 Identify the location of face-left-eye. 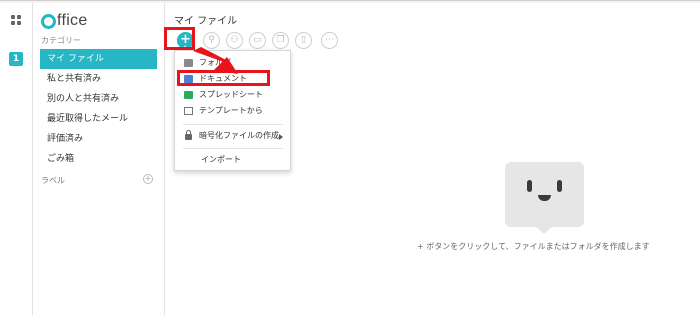
(529, 186).